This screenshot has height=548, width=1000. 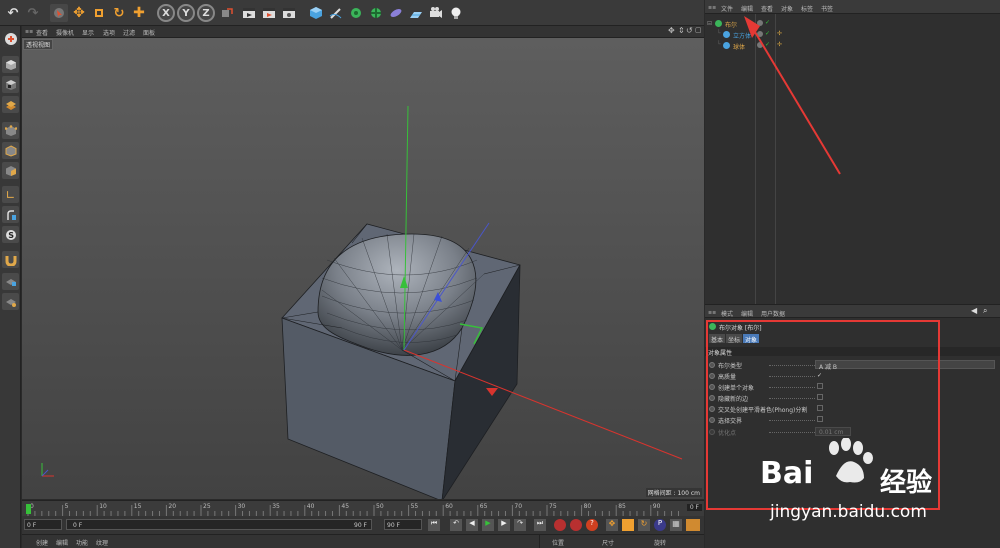 What do you see at coordinates (787, 473) in the screenshot?
I see `watermark-brand: Bai` at bounding box center [787, 473].